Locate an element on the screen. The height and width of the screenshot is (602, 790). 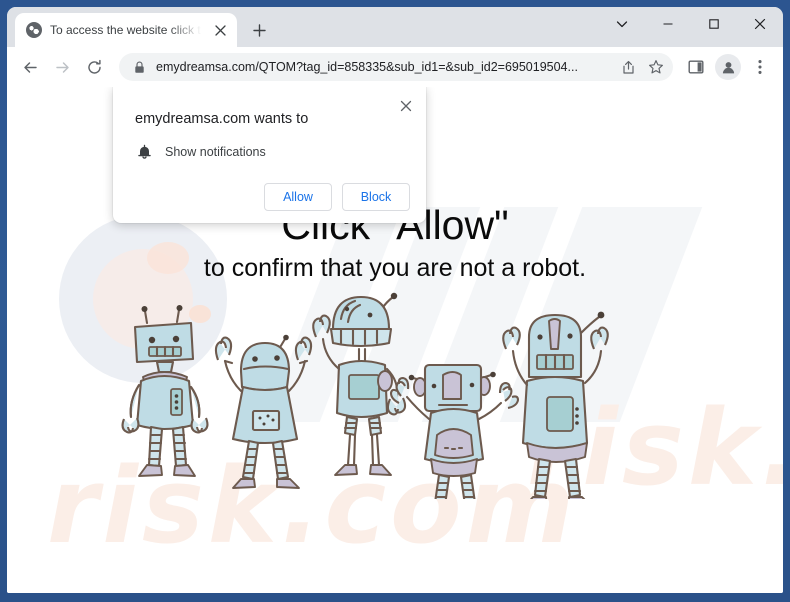
new-tab-button is located at coordinates (259, 30).